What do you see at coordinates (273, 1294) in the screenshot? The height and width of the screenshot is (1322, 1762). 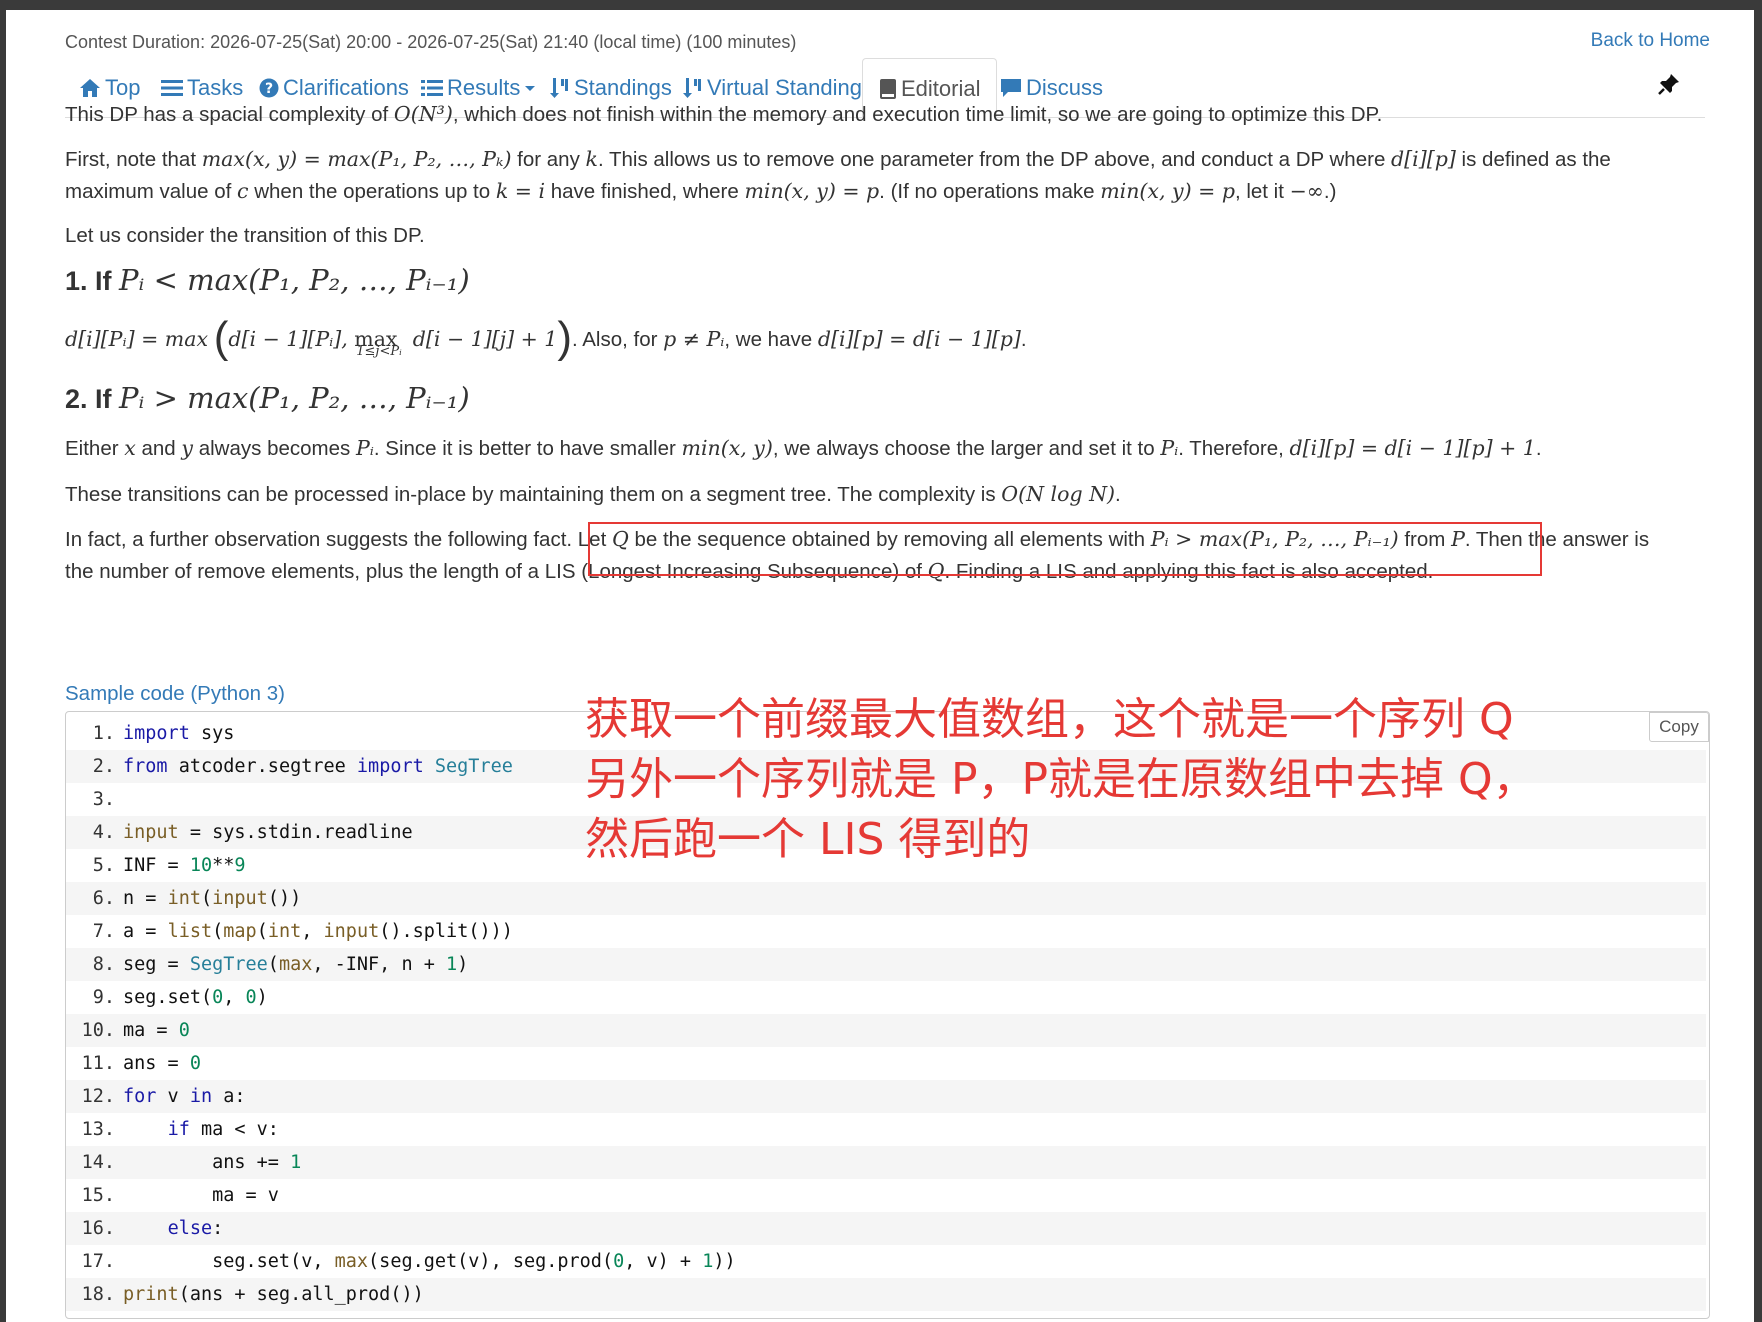 I see `line-source: print(ans + seg.all_prod())` at bounding box center [273, 1294].